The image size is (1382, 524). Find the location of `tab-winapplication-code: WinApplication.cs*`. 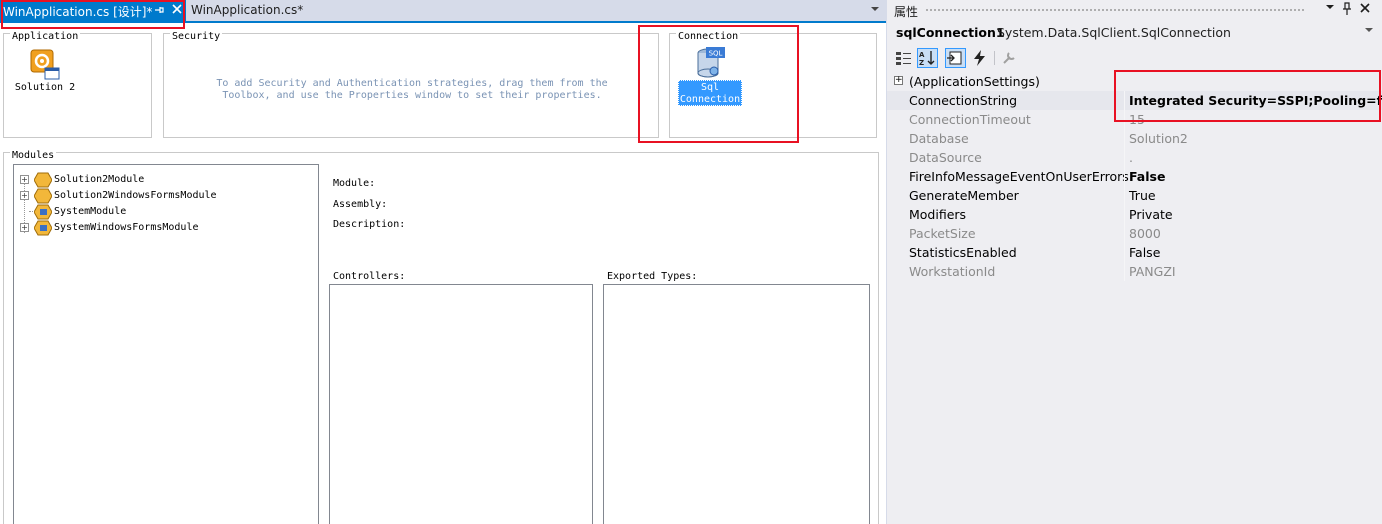

tab-winapplication-code: WinApplication.cs* is located at coordinates (252, 10).